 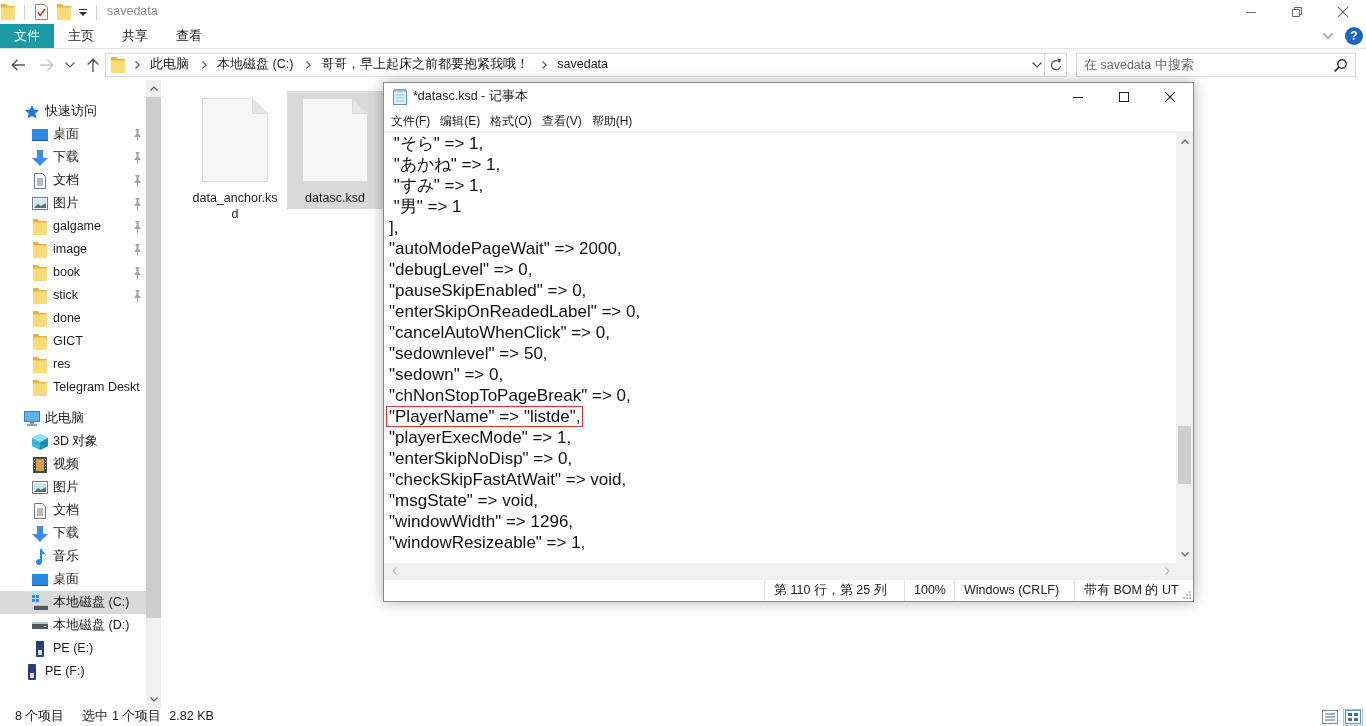 What do you see at coordinates (93, 64) in the screenshot?
I see `up-arrow-icon` at bounding box center [93, 64].